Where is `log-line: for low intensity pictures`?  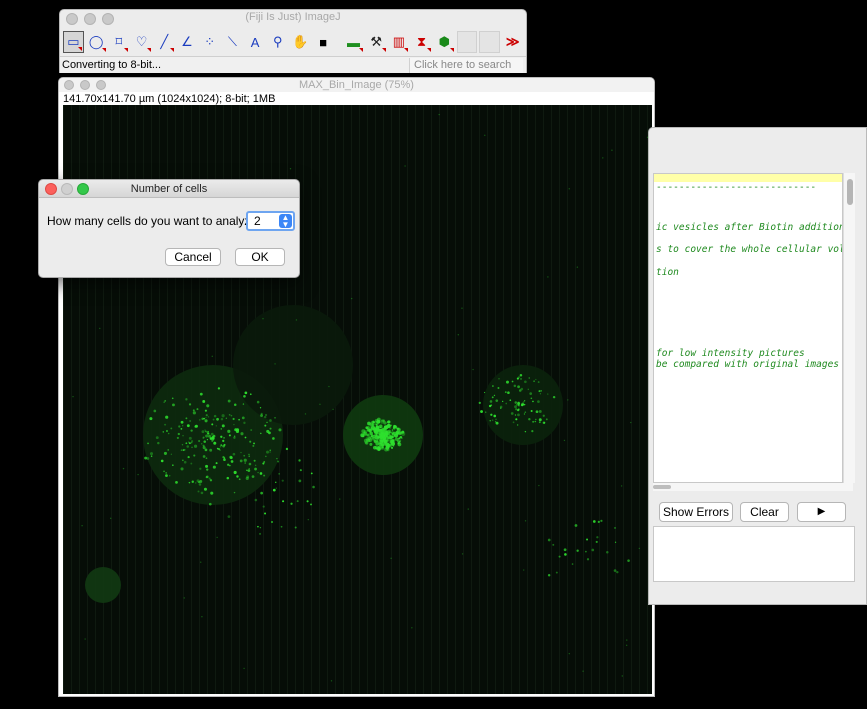
log-line: for low intensity pictures is located at coordinates (730, 353).